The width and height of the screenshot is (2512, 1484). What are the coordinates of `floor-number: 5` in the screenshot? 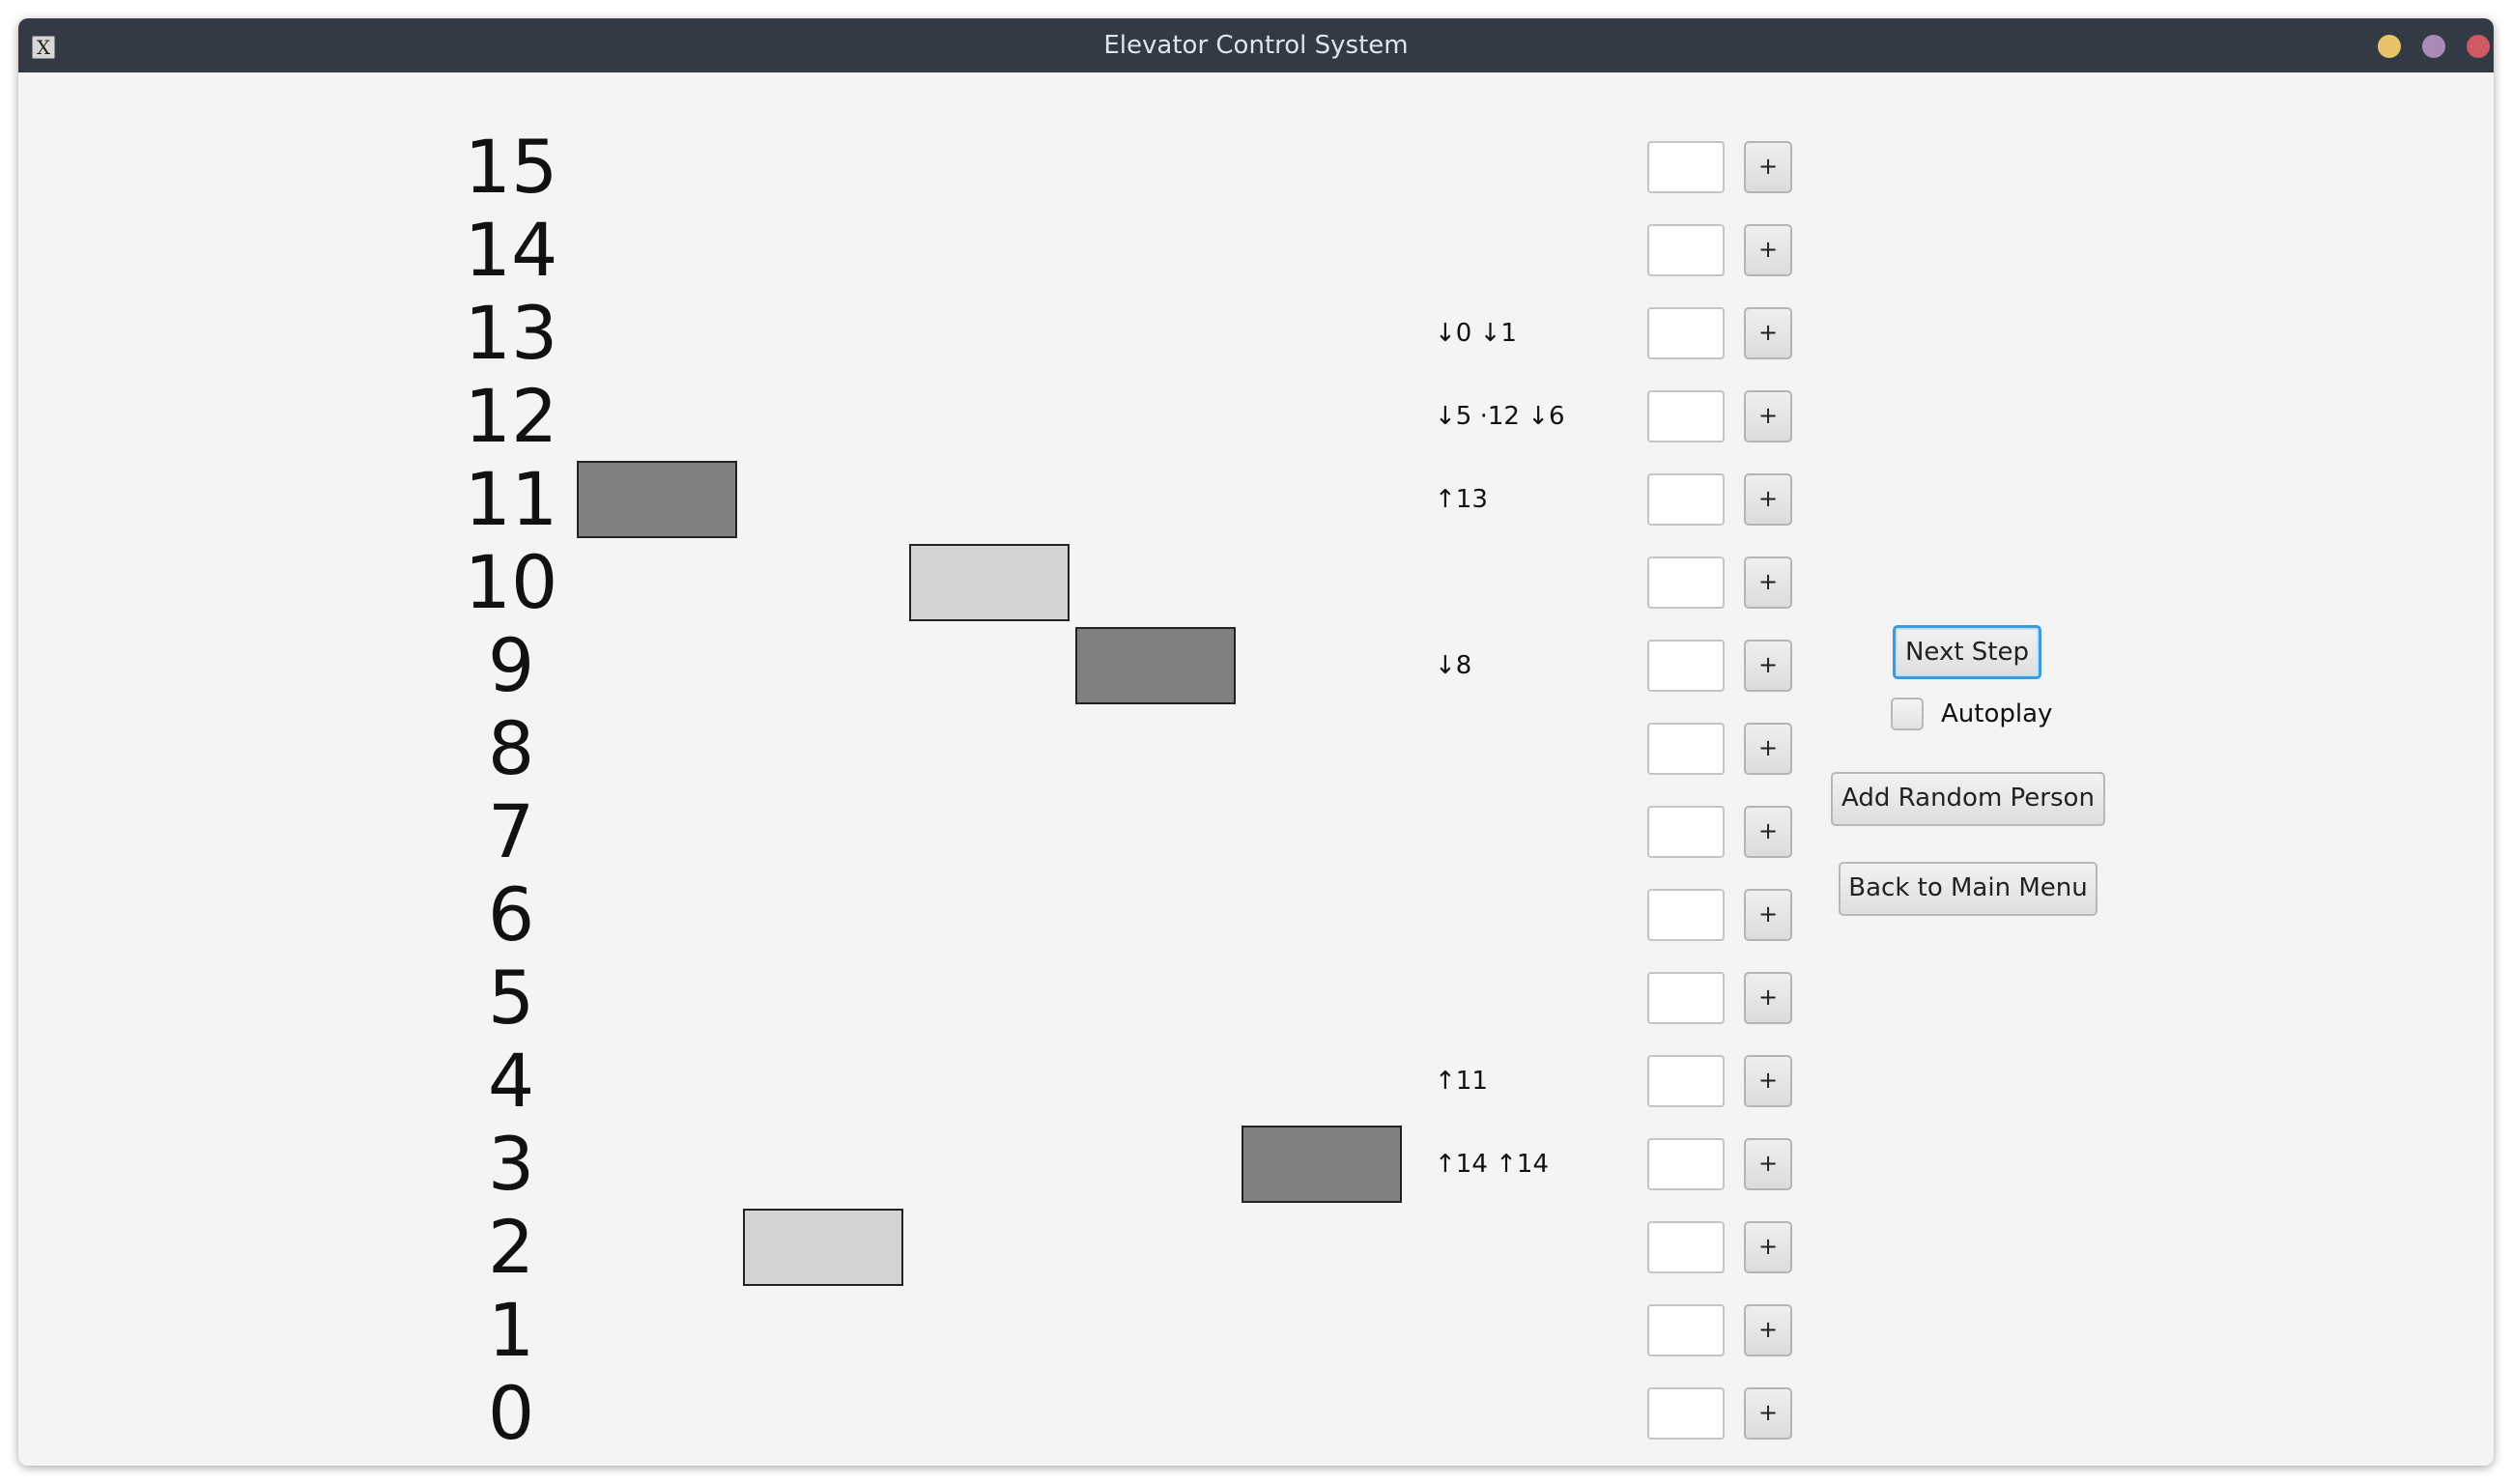 It's located at (511, 998).